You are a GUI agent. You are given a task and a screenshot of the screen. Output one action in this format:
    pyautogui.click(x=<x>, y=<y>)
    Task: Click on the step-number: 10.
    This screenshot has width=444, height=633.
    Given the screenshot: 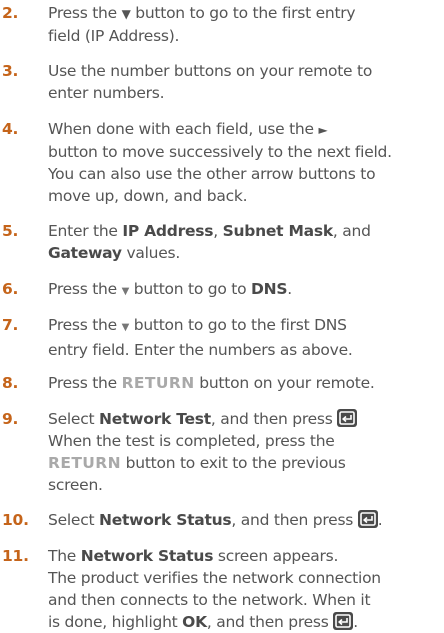 What is the action you would take?
    pyautogui.click(x=15, y=520)
    